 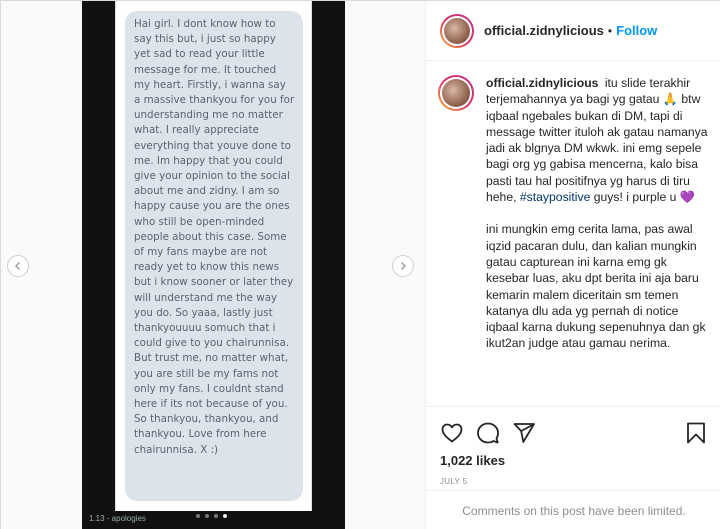 I want to click on chevron-left-icon, so click(x=17, y=266).